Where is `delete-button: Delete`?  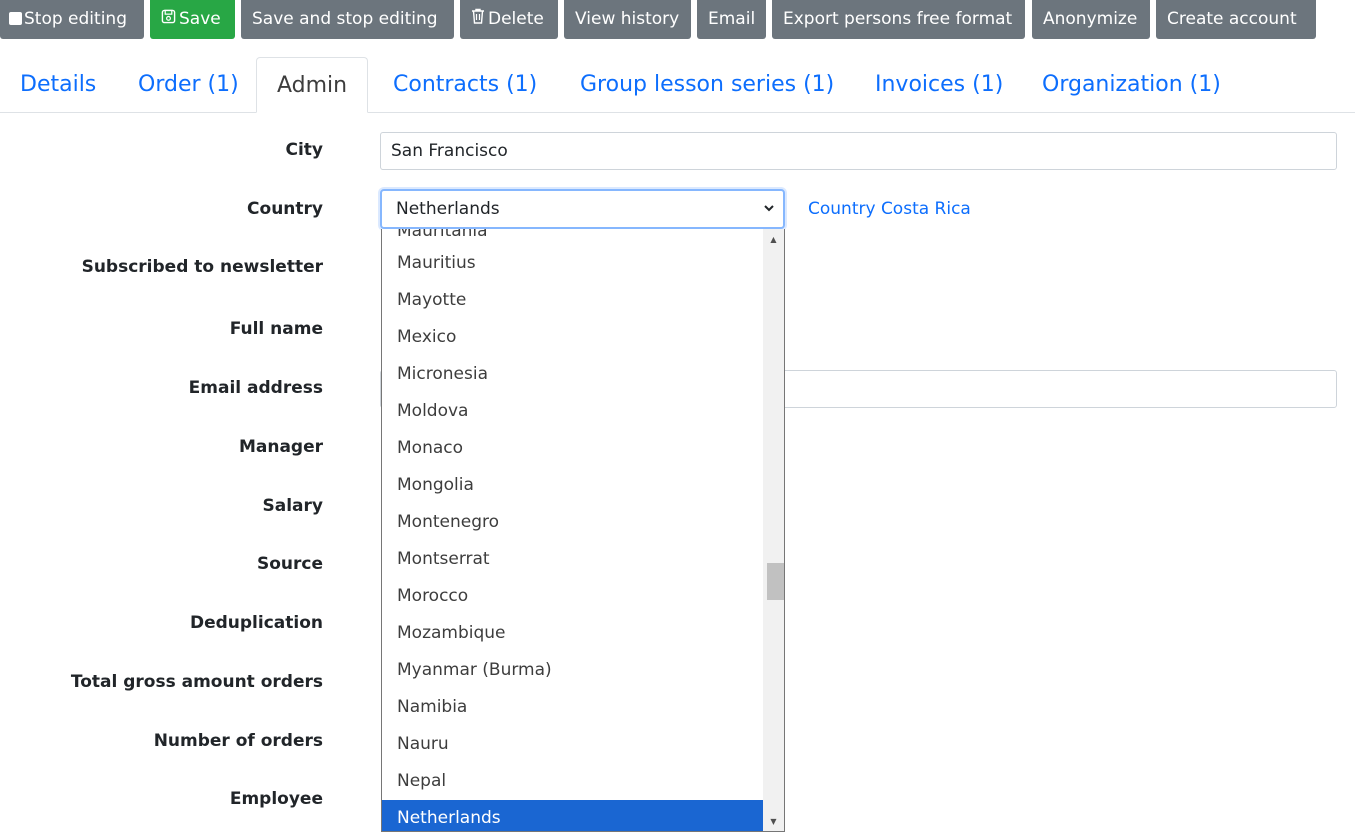 delete-button: Delete is located at coordinates (509, 19).